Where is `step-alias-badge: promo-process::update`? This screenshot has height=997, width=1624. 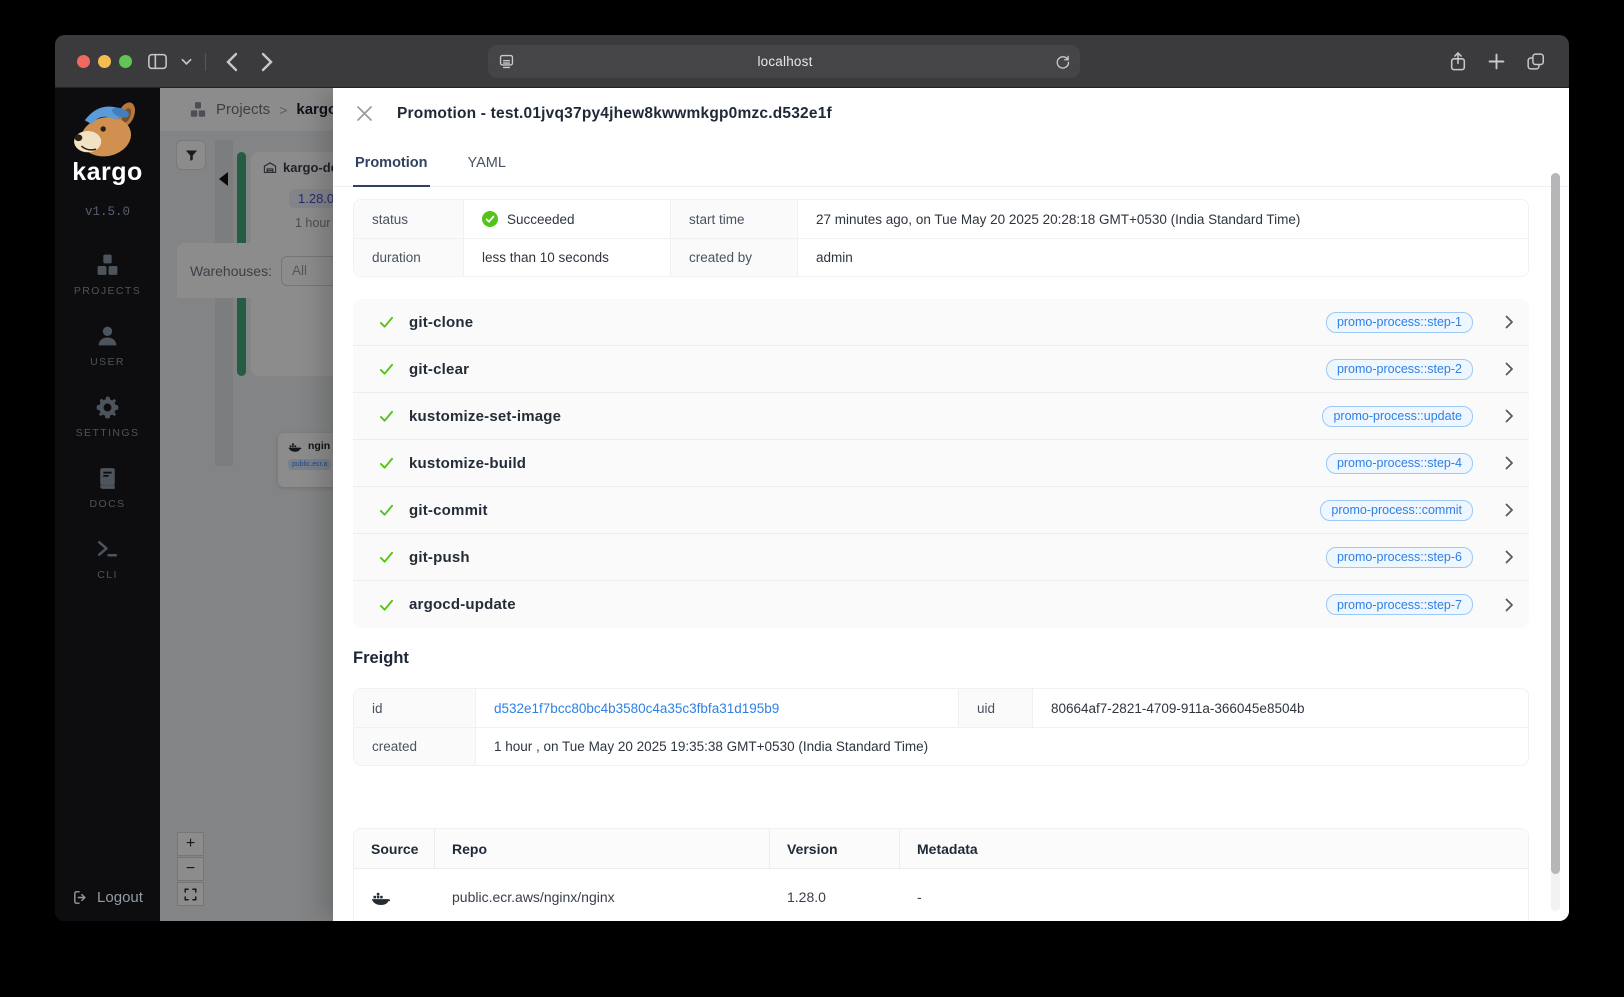 step-alias-badge: promo-process::update is located at coordinates (1397, 416).